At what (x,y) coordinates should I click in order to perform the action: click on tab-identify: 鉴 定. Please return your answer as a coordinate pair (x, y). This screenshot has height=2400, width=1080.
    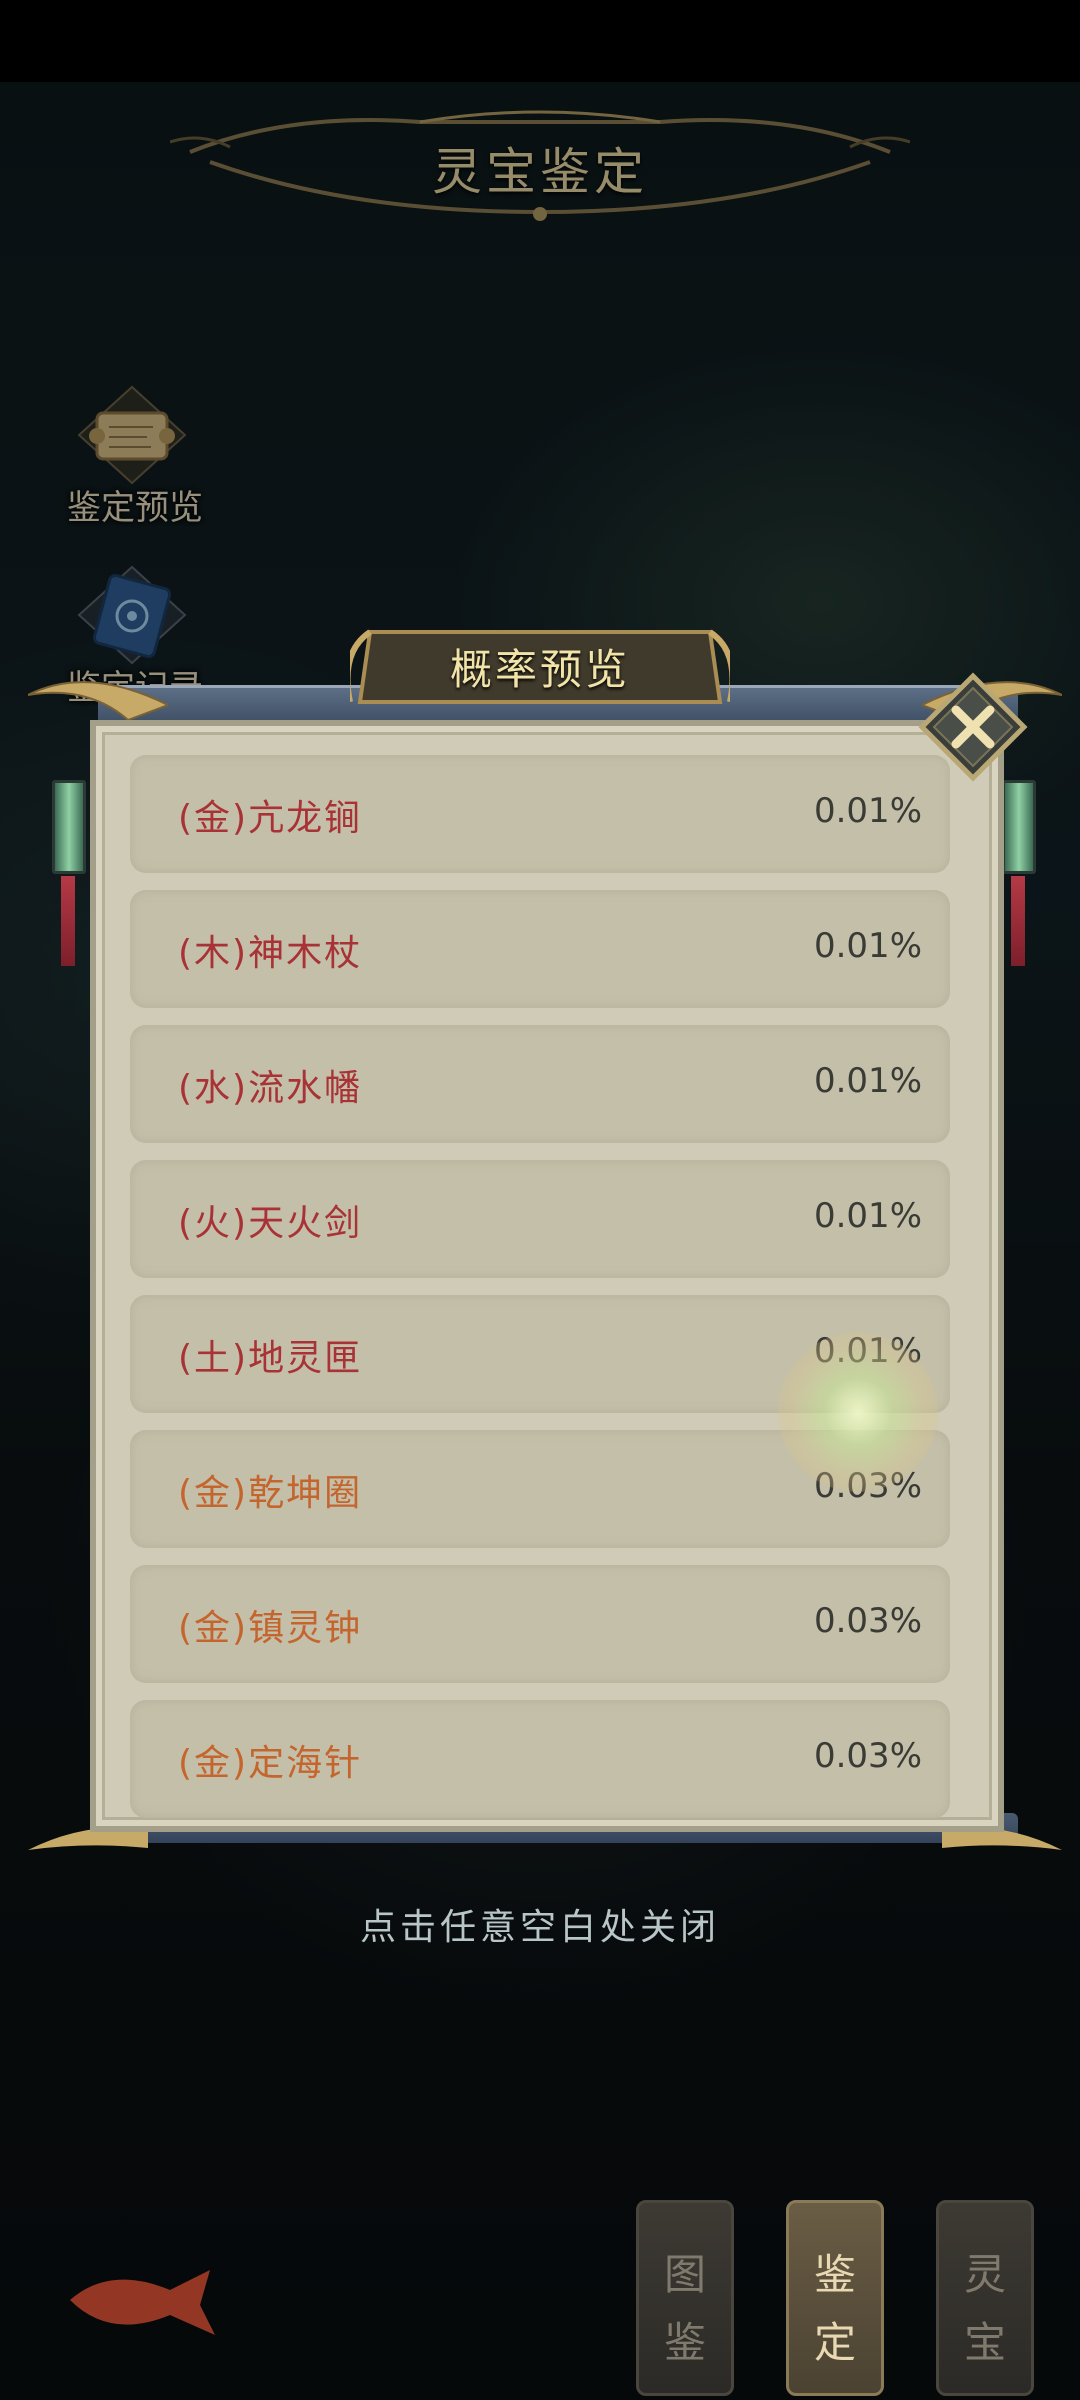
    Looking at the image, I should click on (835, 2298).